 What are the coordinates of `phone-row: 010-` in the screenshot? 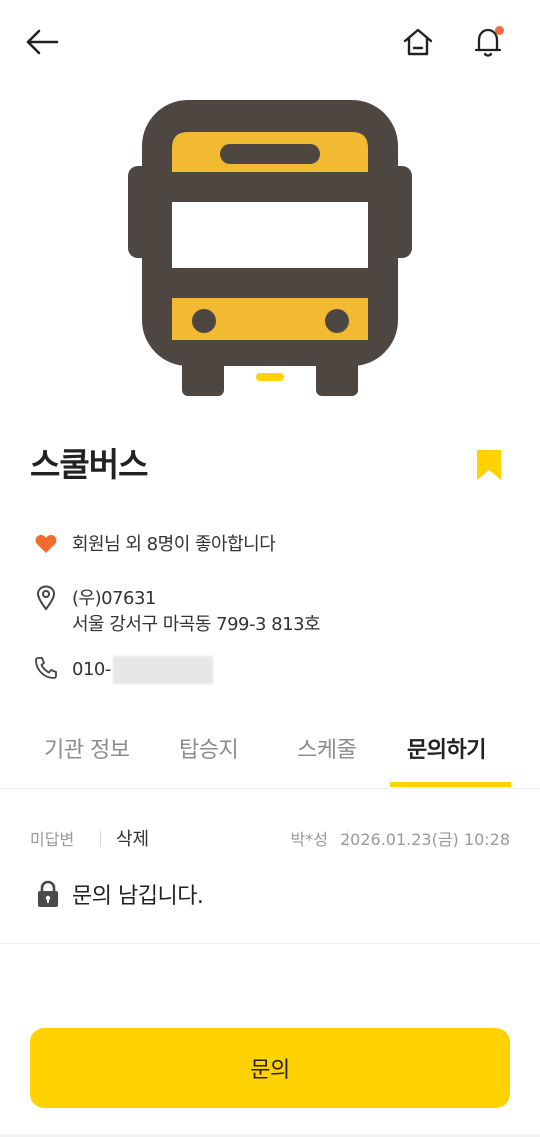 It's located at (123, 670).